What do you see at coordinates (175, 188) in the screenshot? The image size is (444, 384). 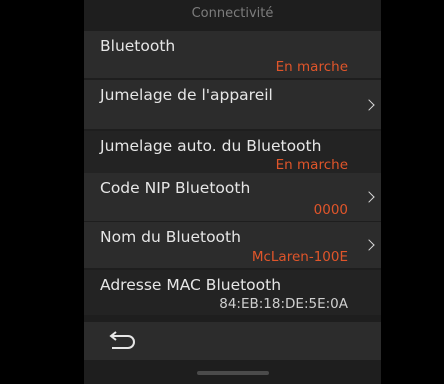 I see `setting-label: Code NIP Bluetooth` at bounding box center [175, 188].